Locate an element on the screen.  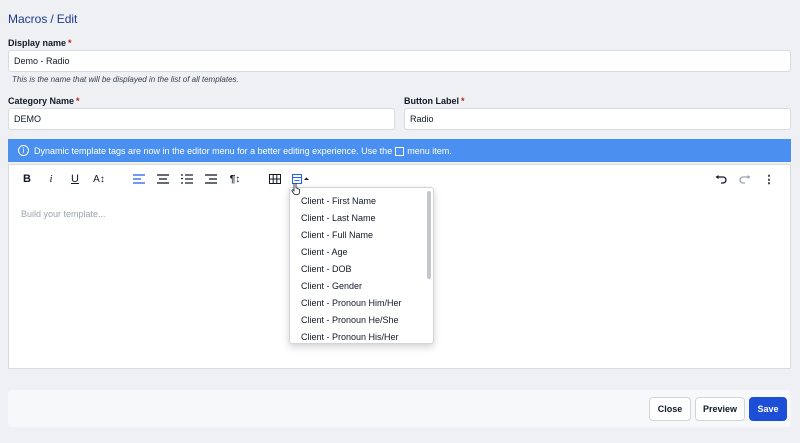
breadcrumb-current: Edit is located at coordinates (67, 19).